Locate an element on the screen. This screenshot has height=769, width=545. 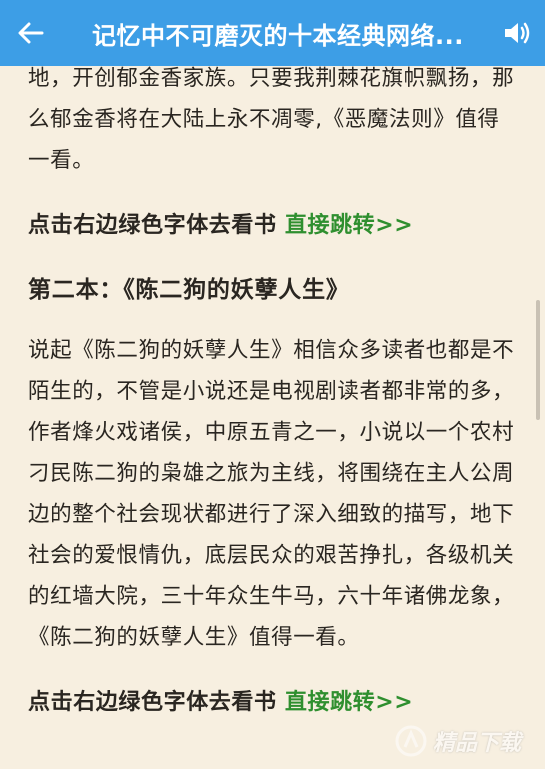
arrow-left-icon is located at coordinates (31, 33).